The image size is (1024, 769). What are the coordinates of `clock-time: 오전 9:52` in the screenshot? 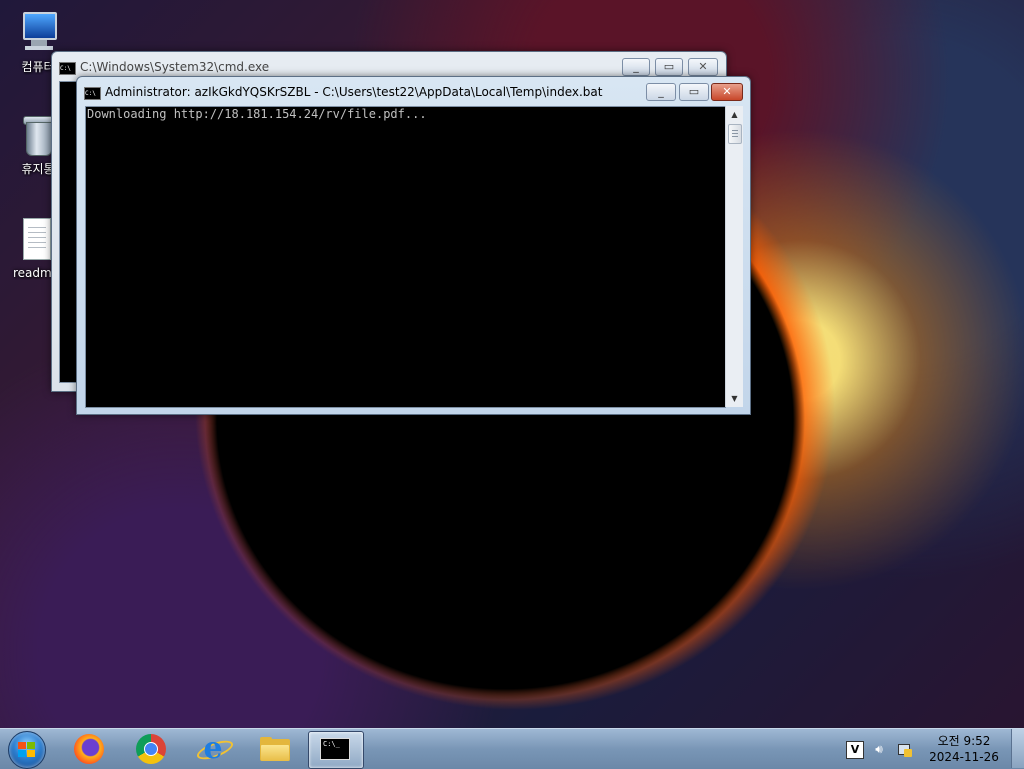 It's located at (964, 741).